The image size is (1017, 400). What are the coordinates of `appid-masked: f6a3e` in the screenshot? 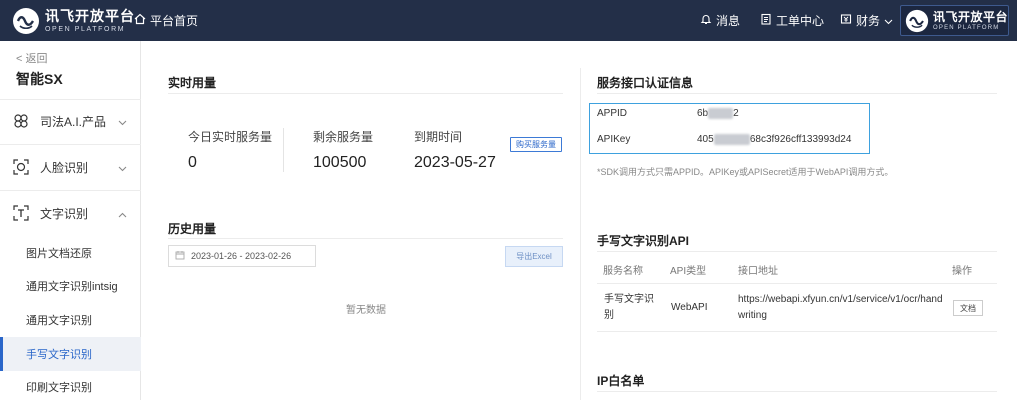 It's located at (721, 113).